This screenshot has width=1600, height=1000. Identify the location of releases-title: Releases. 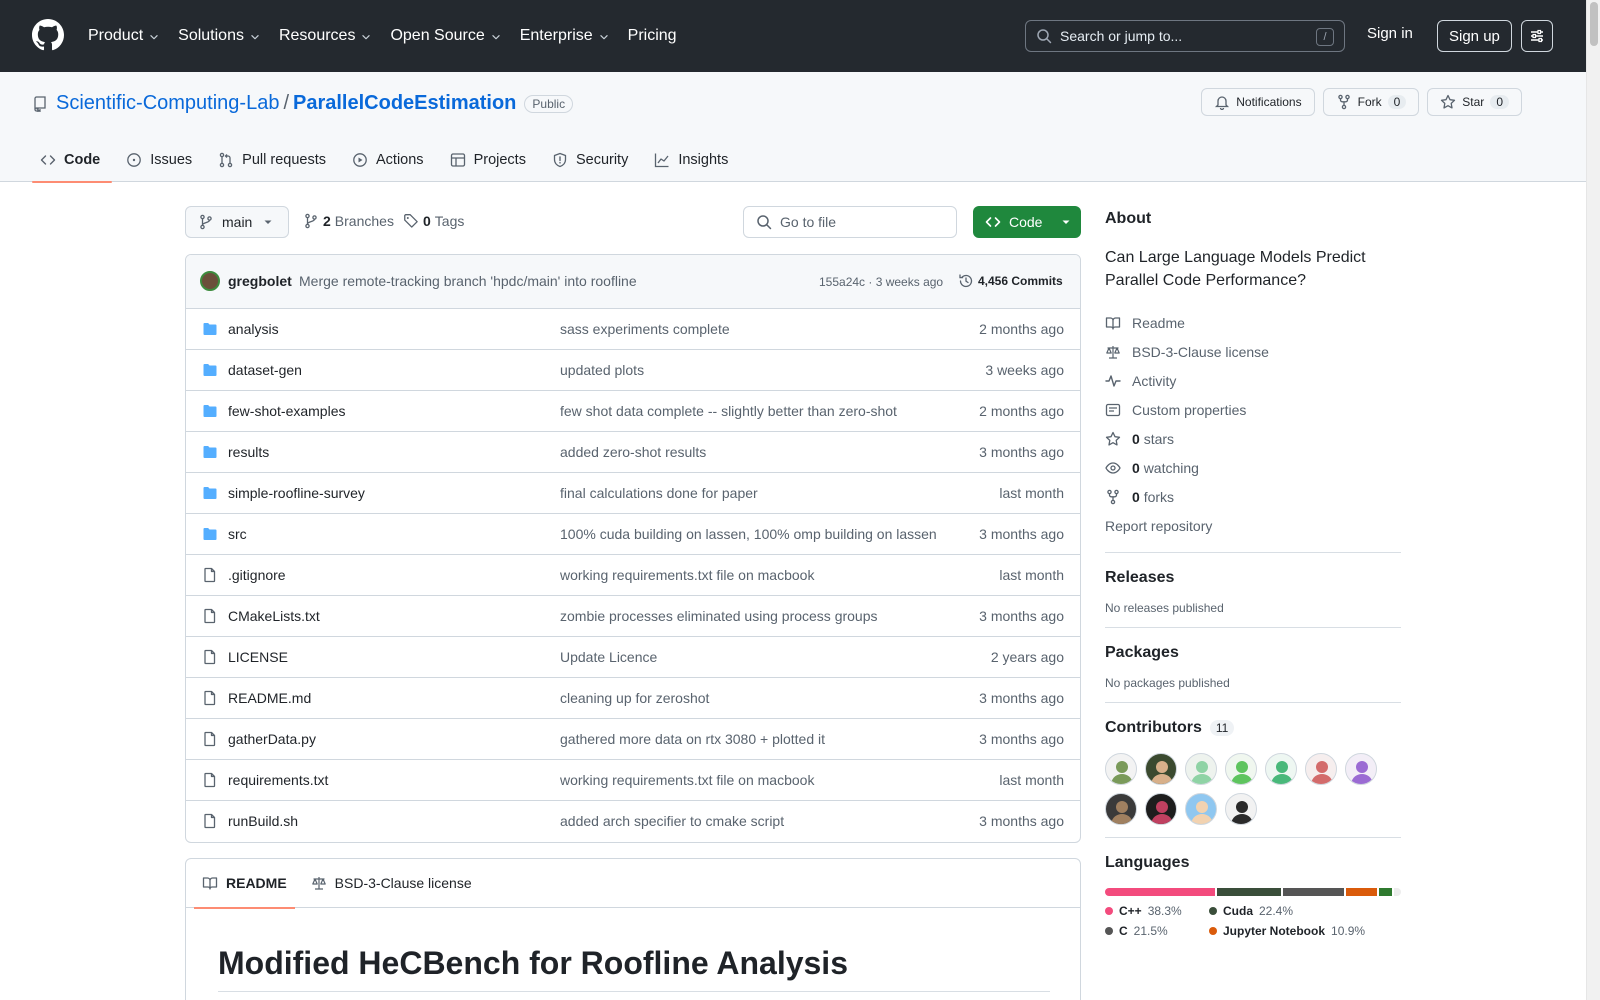
(1253, 578).